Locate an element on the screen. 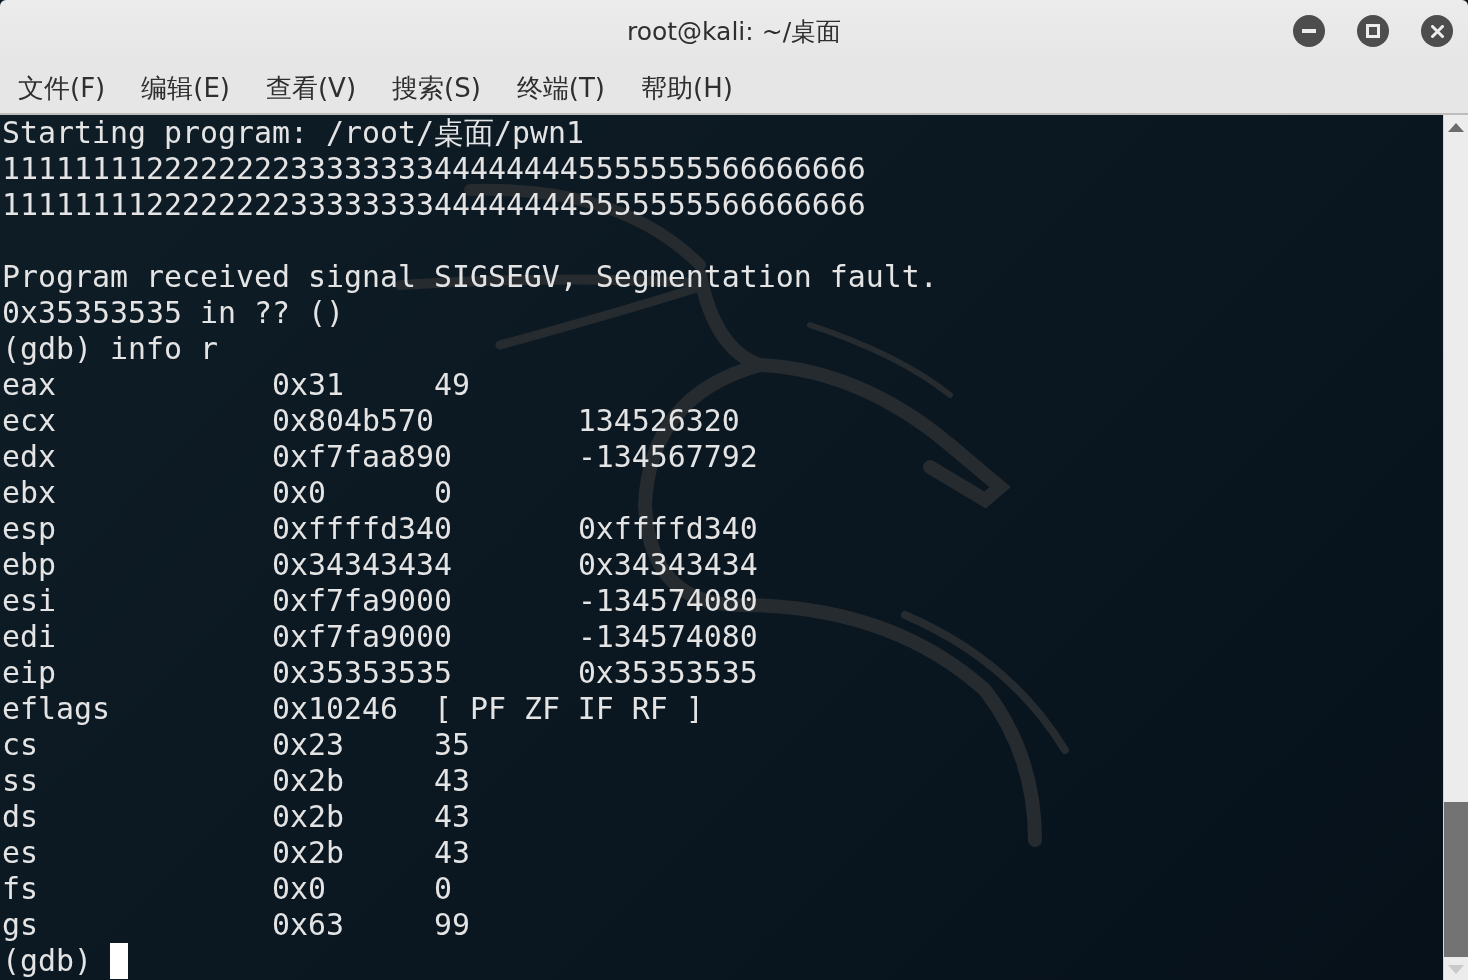 This screenshot has height=980, width=1468. prompt-text: (gdb) is located at coordinates (47, 961).